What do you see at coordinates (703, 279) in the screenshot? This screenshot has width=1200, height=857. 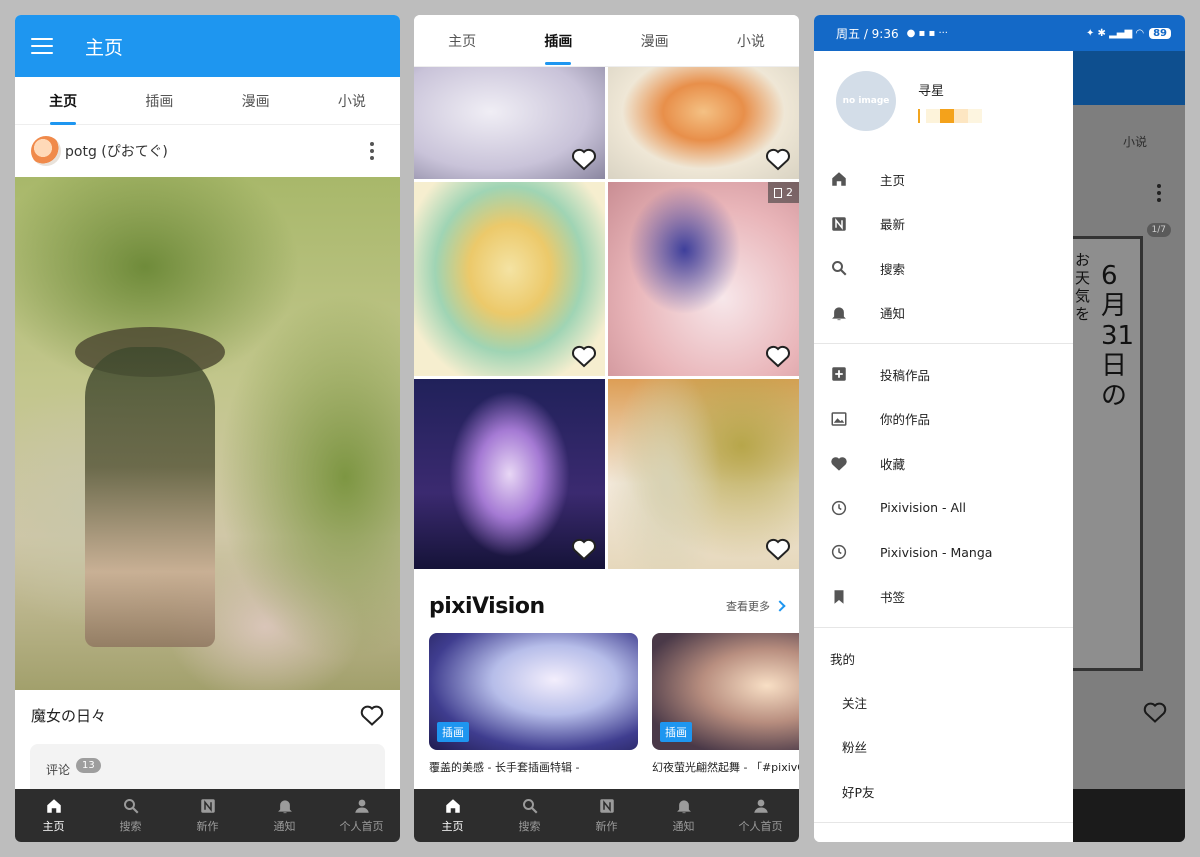 I see `artwork-tile: 2` at bounding box center [703, 279].